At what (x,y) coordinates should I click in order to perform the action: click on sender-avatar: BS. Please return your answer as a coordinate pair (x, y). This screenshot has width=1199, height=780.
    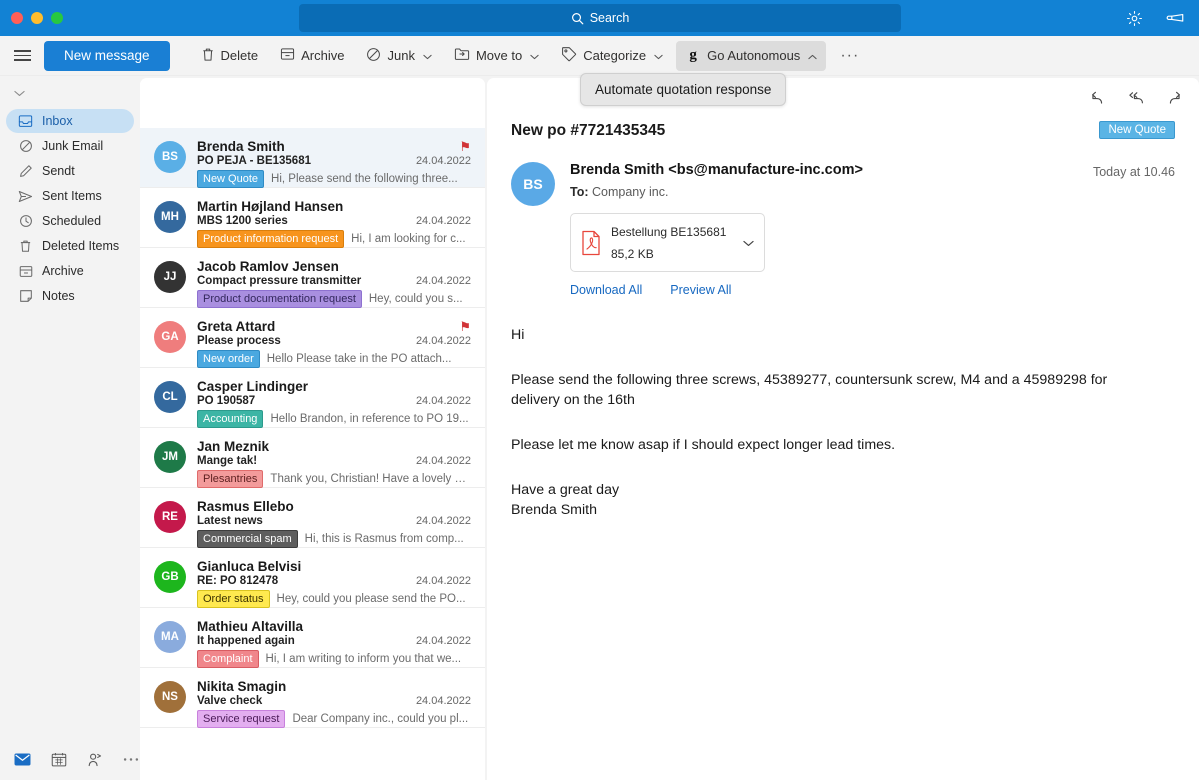
    Looking at the image, I should click on (533, 184).